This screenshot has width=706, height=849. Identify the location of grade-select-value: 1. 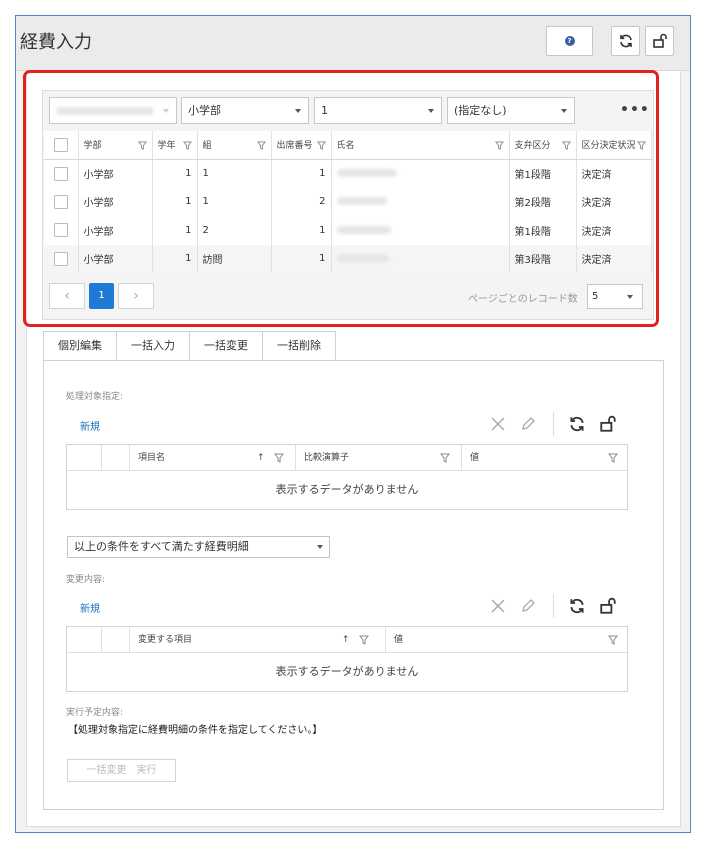
(324, 110).